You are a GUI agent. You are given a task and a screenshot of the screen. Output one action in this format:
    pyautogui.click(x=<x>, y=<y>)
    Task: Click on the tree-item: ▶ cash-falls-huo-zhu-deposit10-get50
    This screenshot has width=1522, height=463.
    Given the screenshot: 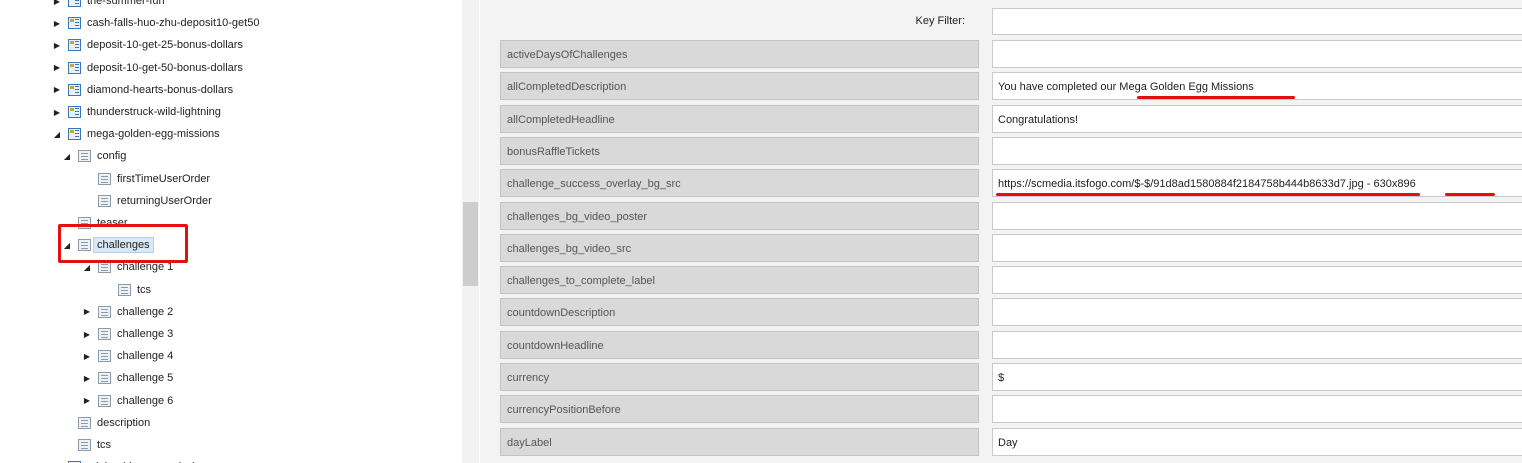 What is the action you would take?
    pyautogui.click(x=155, y=23)
    